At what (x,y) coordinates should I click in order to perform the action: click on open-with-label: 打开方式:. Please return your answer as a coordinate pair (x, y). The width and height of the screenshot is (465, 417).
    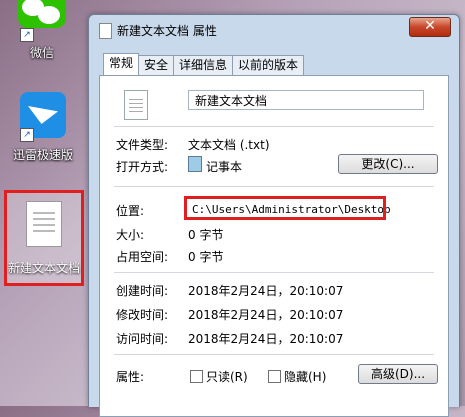
    Looking at the image, I should click on (142, 167).